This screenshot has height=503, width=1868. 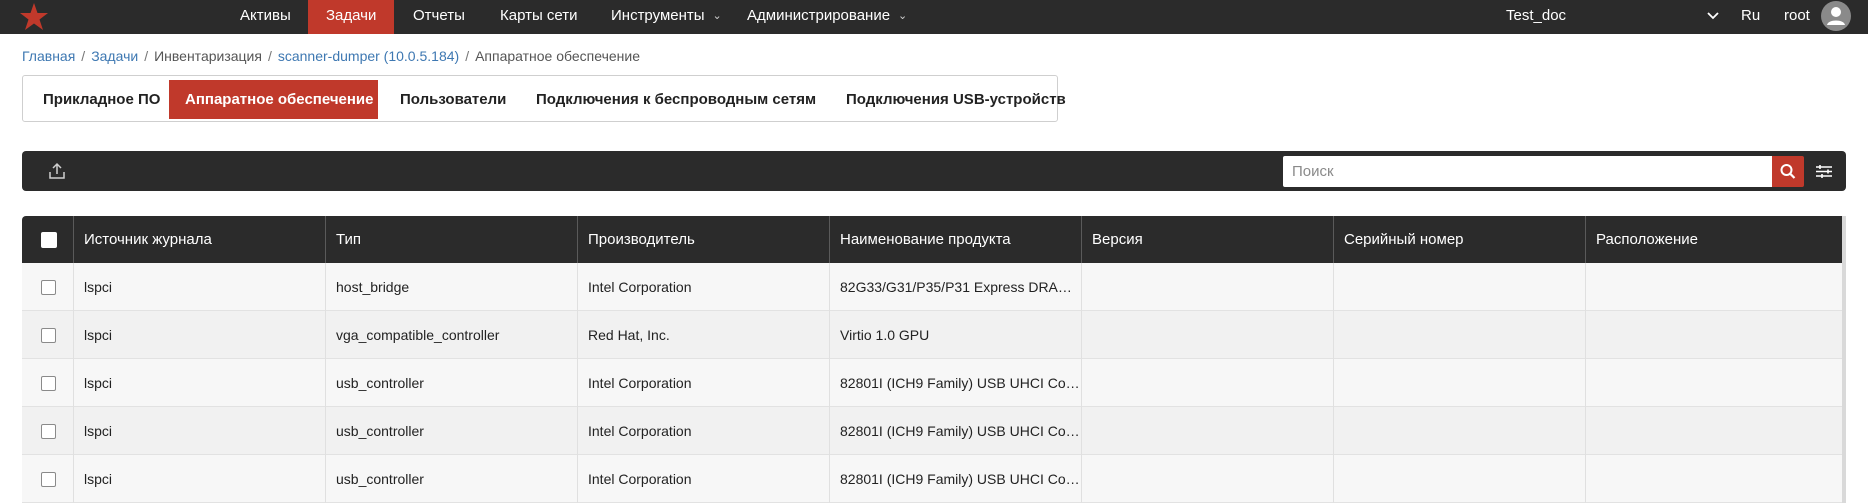 I want to click on nav-item-tools: Инструменты ⌄, so click(x=666, y=17).